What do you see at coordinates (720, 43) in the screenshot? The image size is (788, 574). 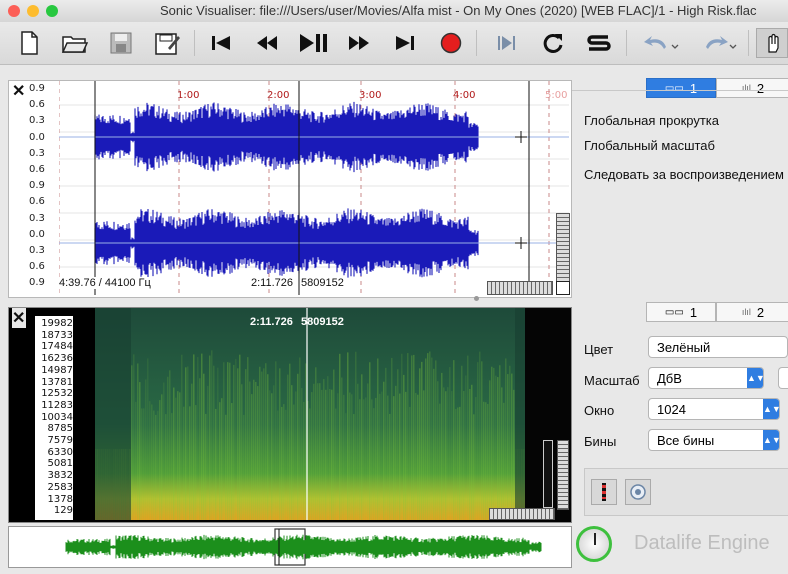 I see `redo-button` at bounding box center [720, 43].